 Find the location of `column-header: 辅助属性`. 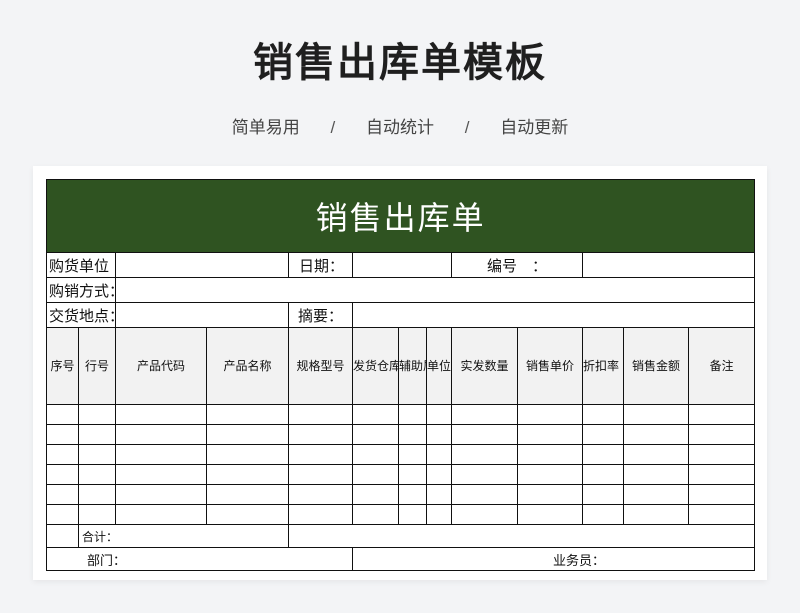

column-header: 辅助属性 is located at coordinates (412, 366).